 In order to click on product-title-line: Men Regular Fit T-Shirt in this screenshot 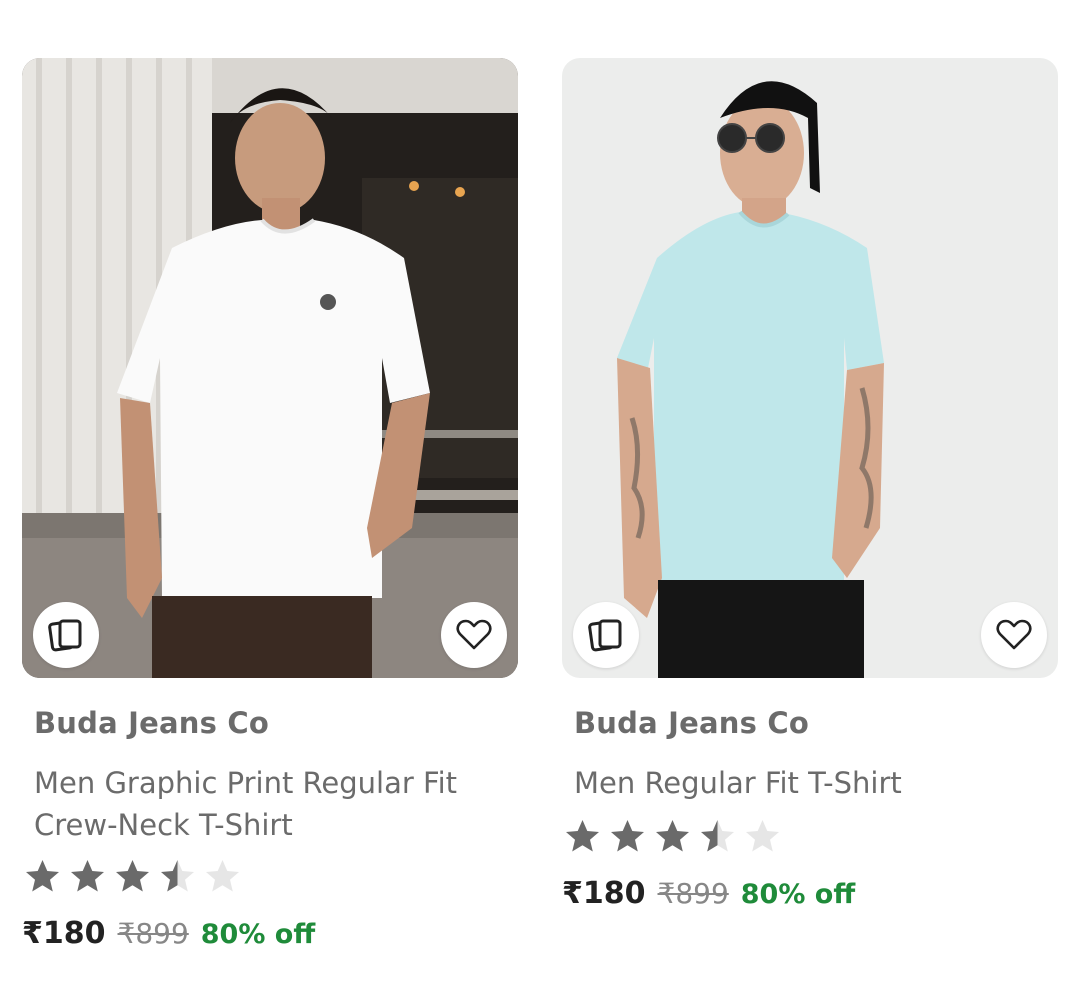, I will do `click(738, 783)`.